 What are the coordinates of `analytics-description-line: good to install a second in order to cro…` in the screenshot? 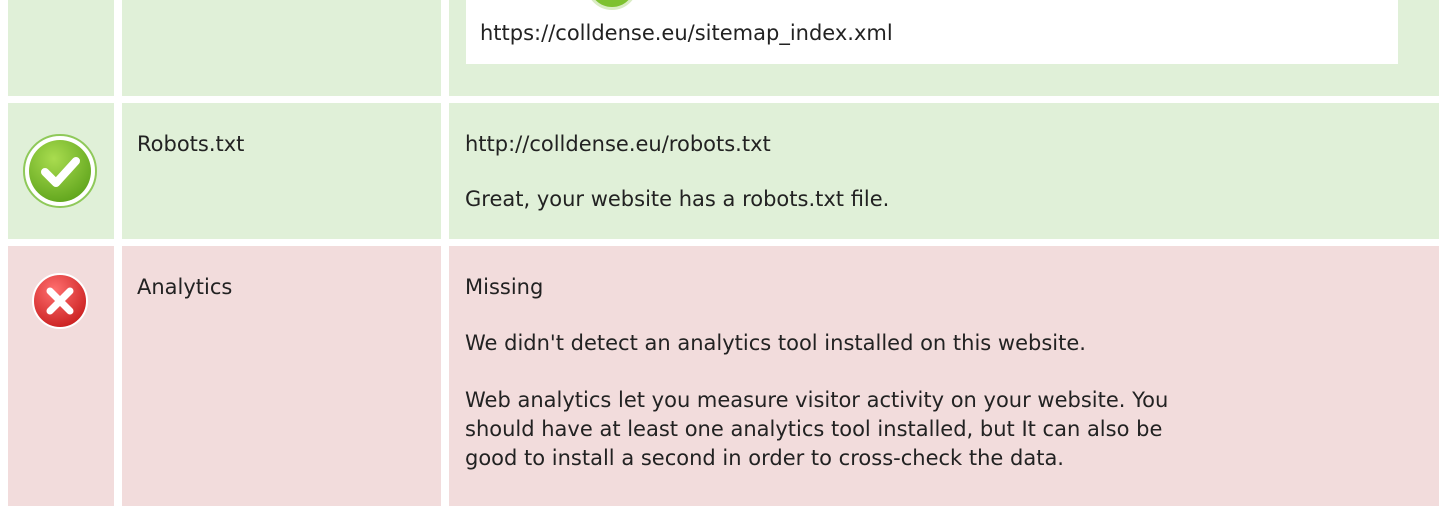 It's located at (764, 458).